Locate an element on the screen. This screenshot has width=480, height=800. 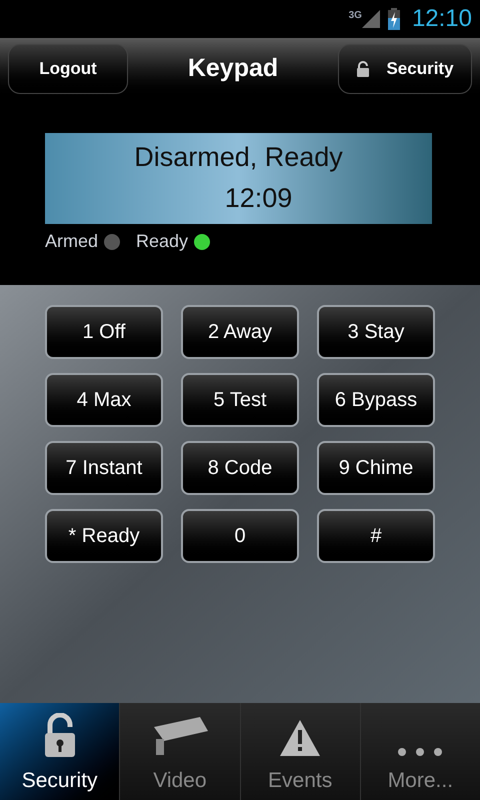
logout-button: Logout is located at coordinates (68, 69).